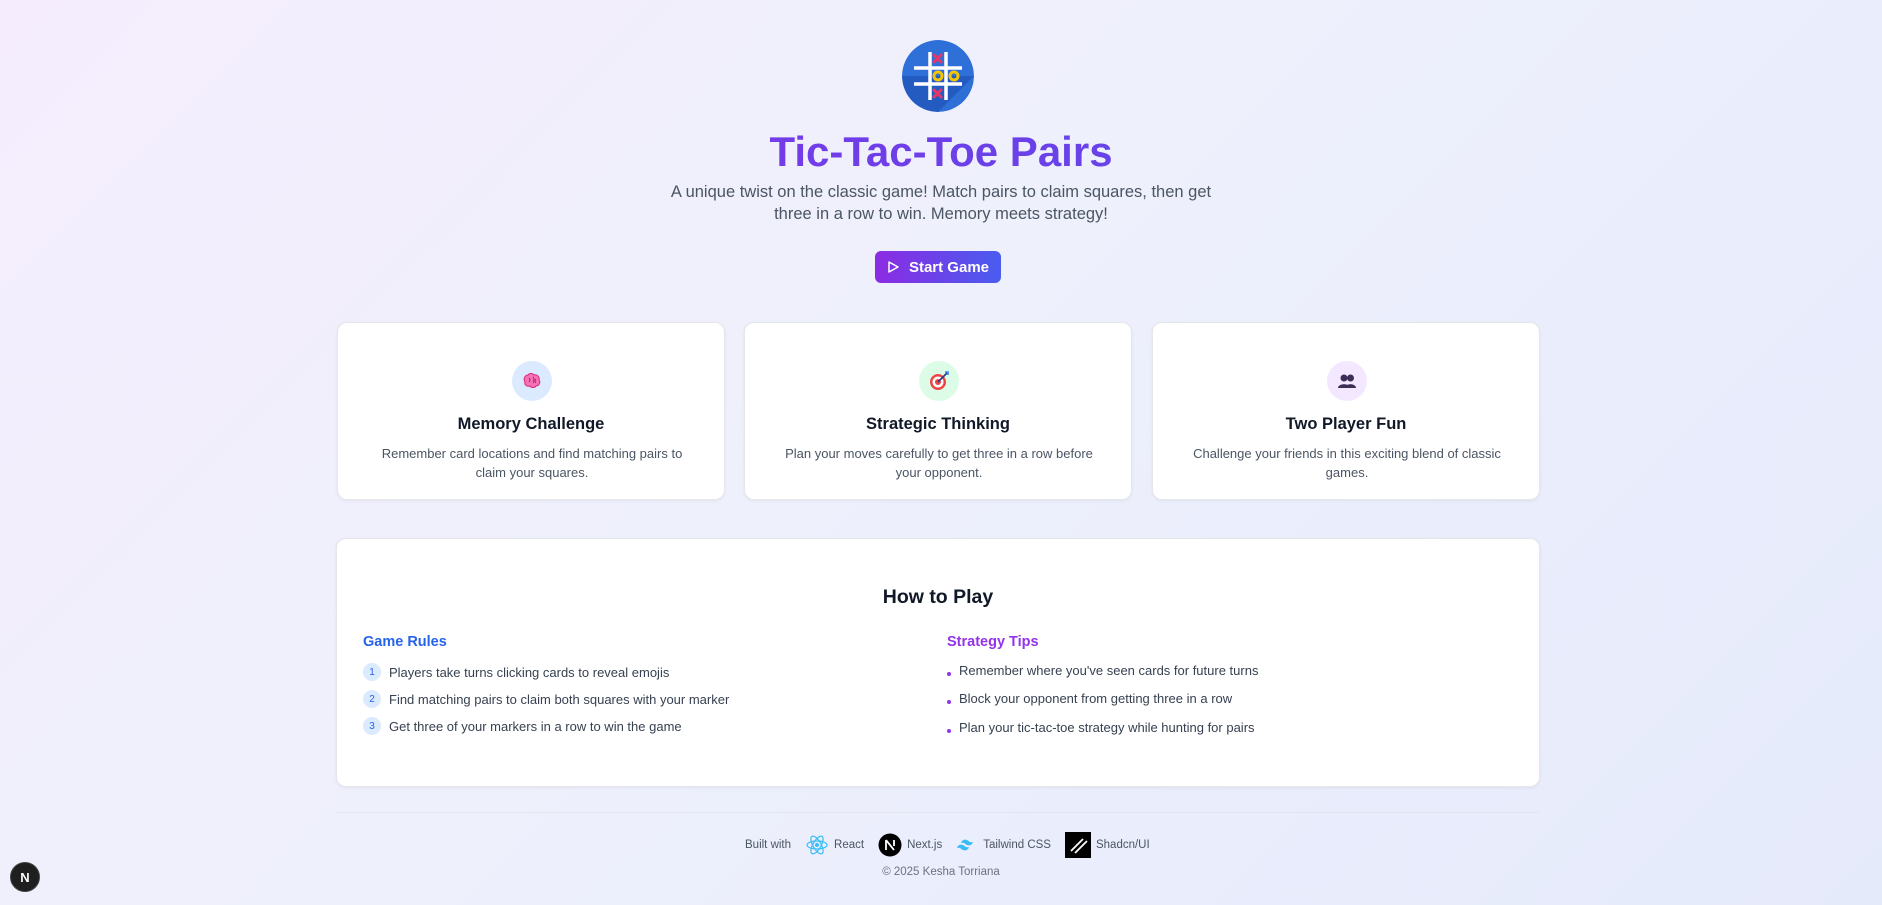 The width and height of the screenshot is (1882, 905). Describe the element at coordinates (1017, 845) in the screenshot. I see `tech-label: Tailwind CSS` at that location.